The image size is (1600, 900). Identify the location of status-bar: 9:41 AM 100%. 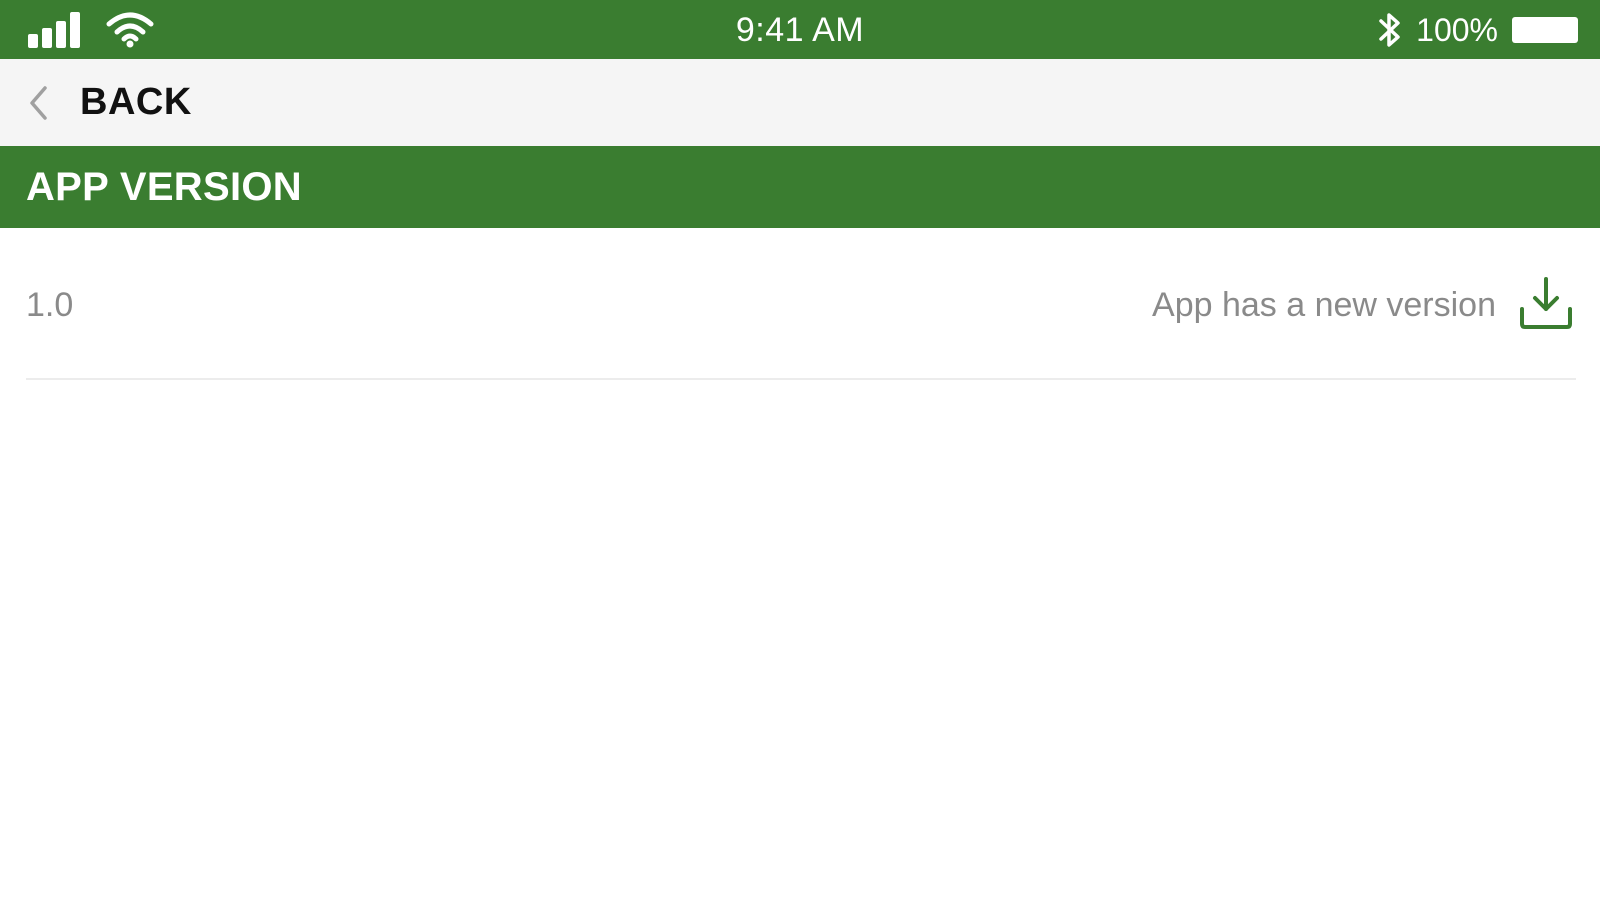
(800, 29).